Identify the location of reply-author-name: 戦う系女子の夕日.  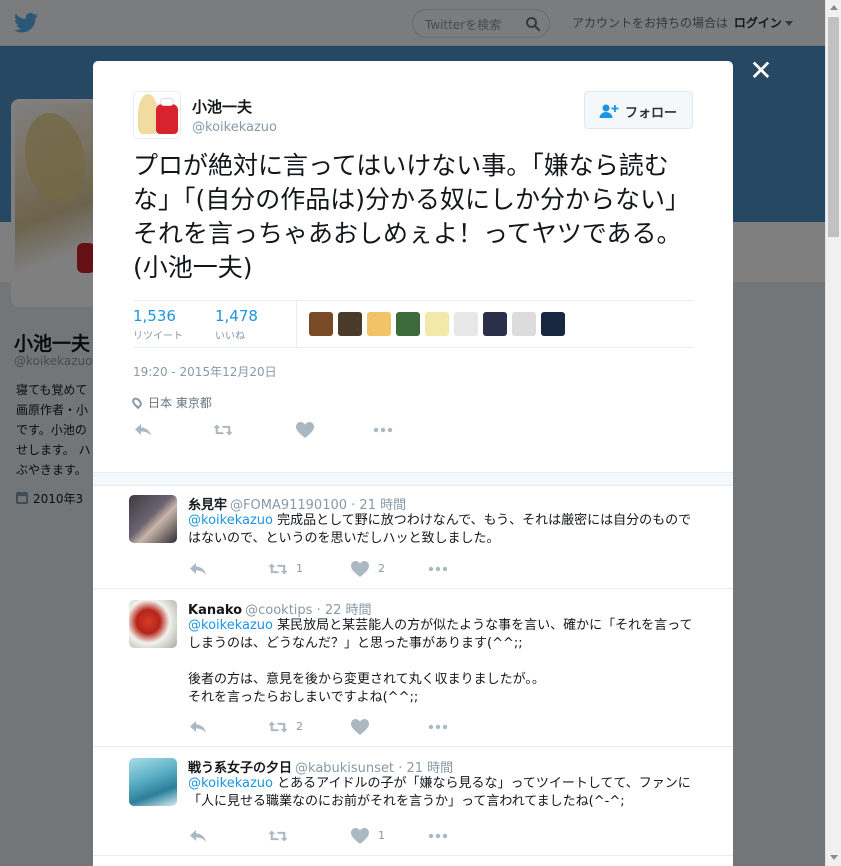
(240, 768).